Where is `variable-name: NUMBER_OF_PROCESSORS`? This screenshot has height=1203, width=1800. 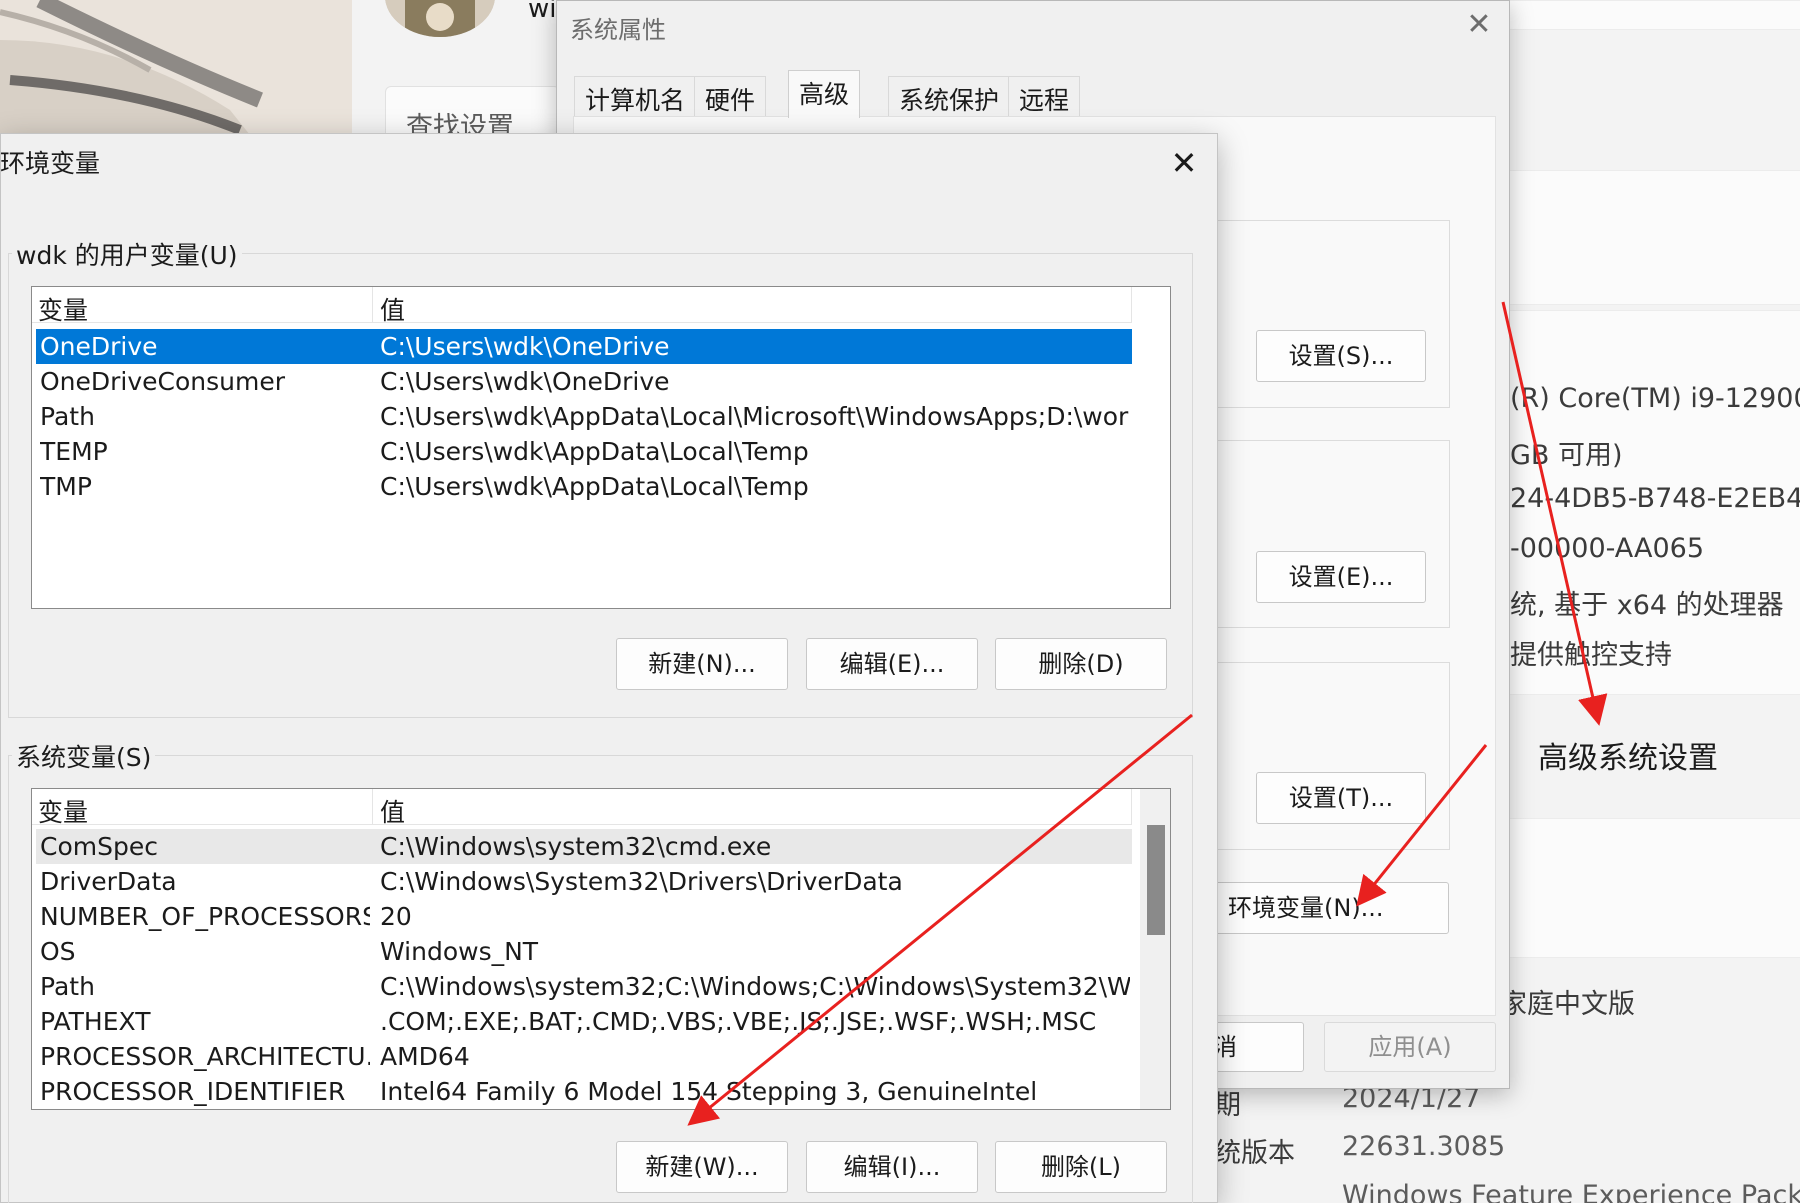 variable-name: NUMBER_OF_PROCESSORS is located at coordinates (205, 916).